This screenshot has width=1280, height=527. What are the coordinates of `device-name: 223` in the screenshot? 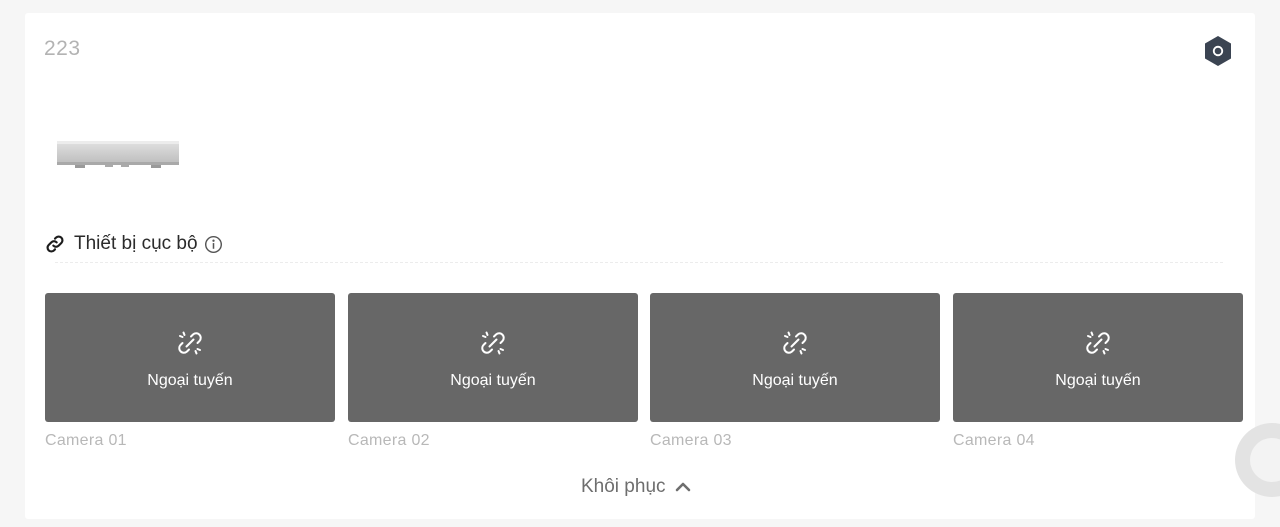 It's located at (62, 48).